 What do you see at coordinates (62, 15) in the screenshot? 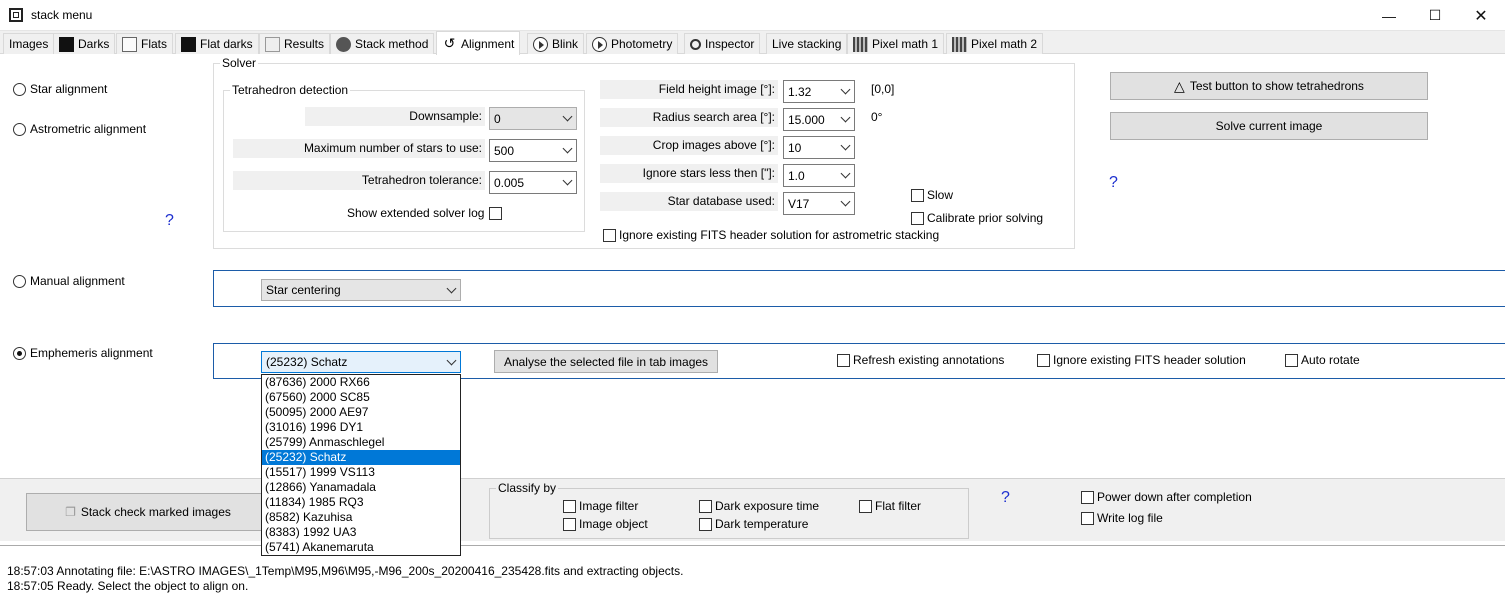
I see `window-title: stack menu` at bounding box center [62, 15].